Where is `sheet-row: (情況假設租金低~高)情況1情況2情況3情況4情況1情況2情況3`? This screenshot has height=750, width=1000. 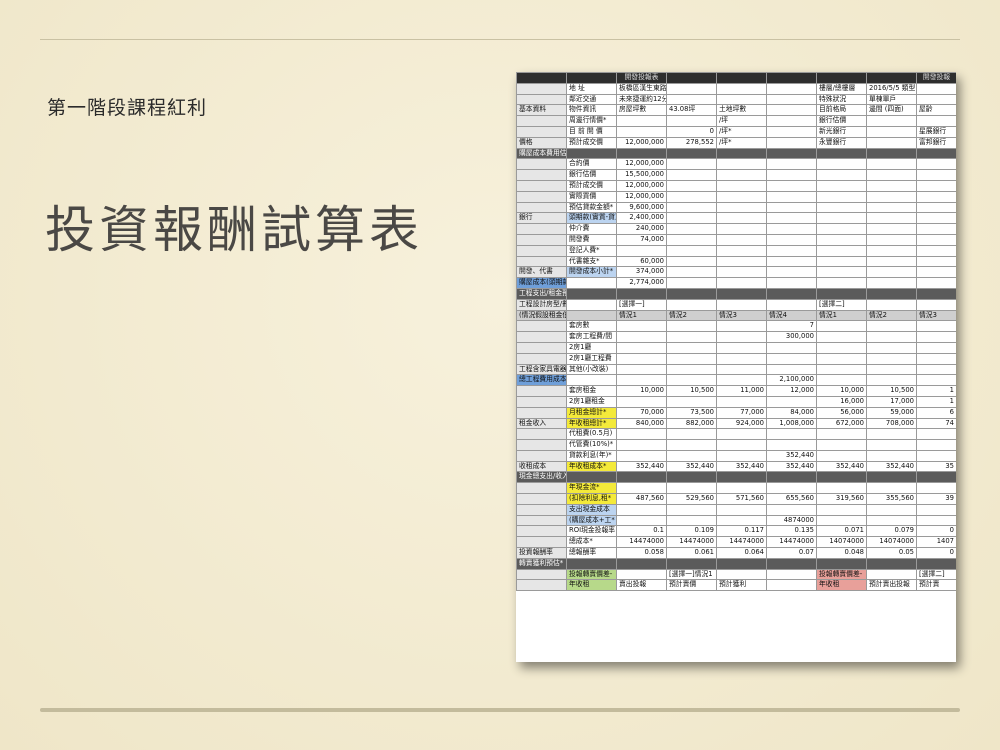
sheet-row: (情況假設租金低~高)情況1情況2情況3情況4情況1情況2情況3 is located at coordinates (736, 315).